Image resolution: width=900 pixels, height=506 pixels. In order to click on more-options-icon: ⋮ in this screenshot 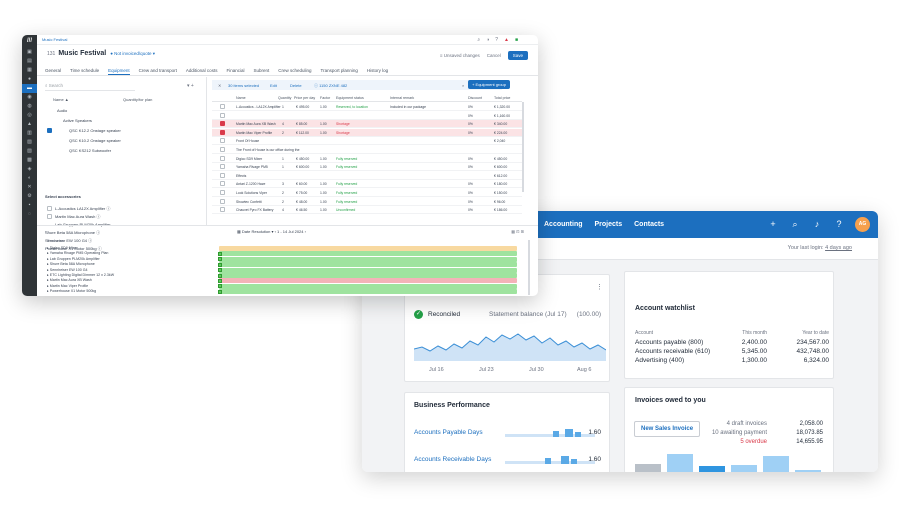, I will do `click(599, 287)`.